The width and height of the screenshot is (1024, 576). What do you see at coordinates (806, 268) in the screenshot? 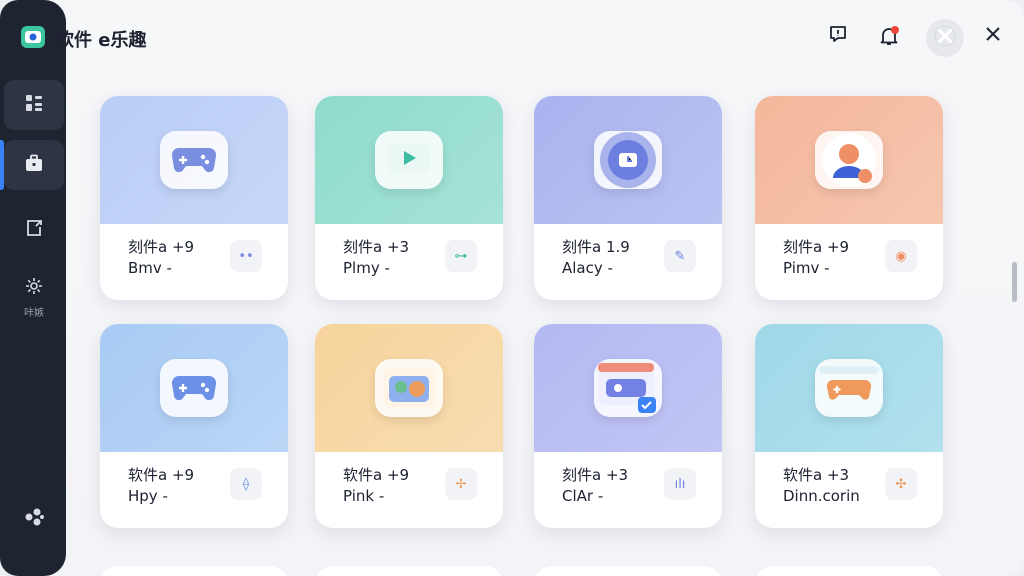
I see `card-subtitle: Pimv -` at bounding box center [806, 268].